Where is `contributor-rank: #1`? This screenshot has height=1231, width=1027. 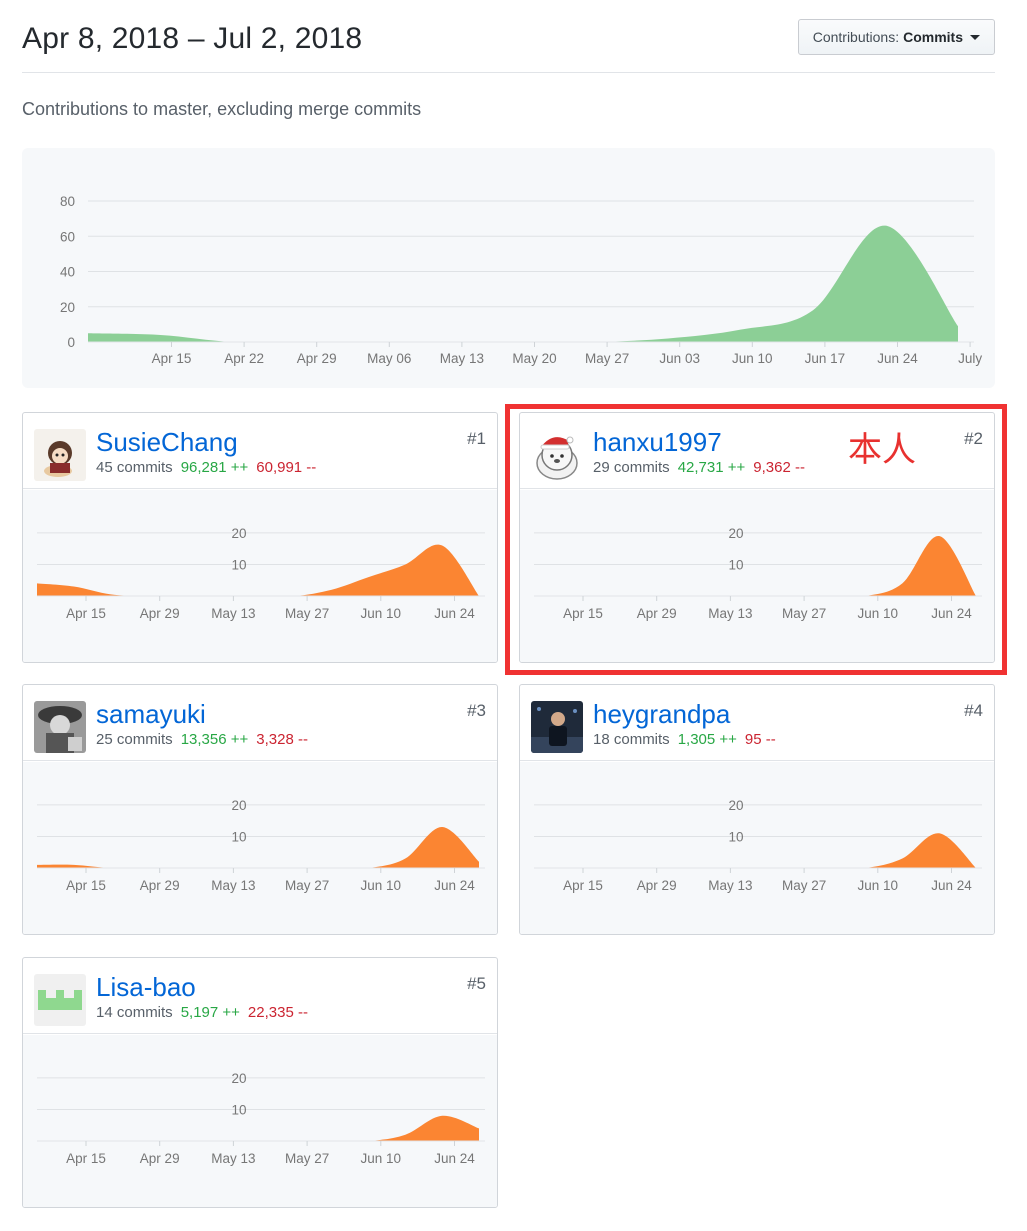 contributor-rank: #1 is located at coordinates (476, 438).